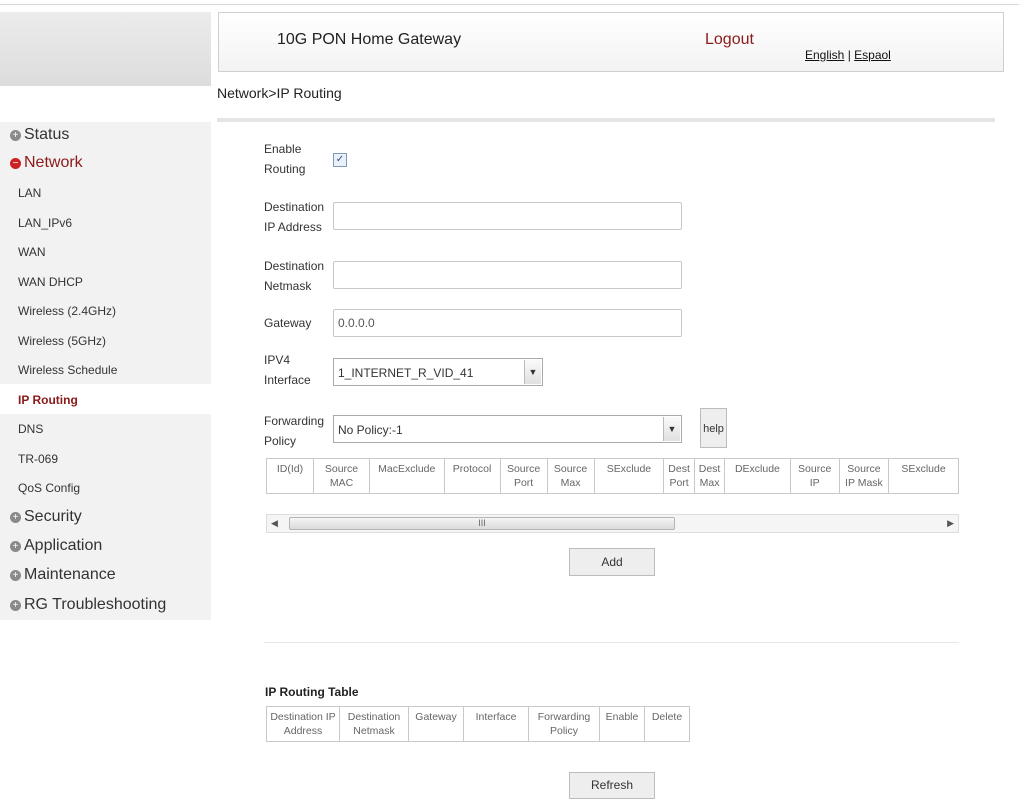  I want to click on column-header: Source Max, so click(570, 476).